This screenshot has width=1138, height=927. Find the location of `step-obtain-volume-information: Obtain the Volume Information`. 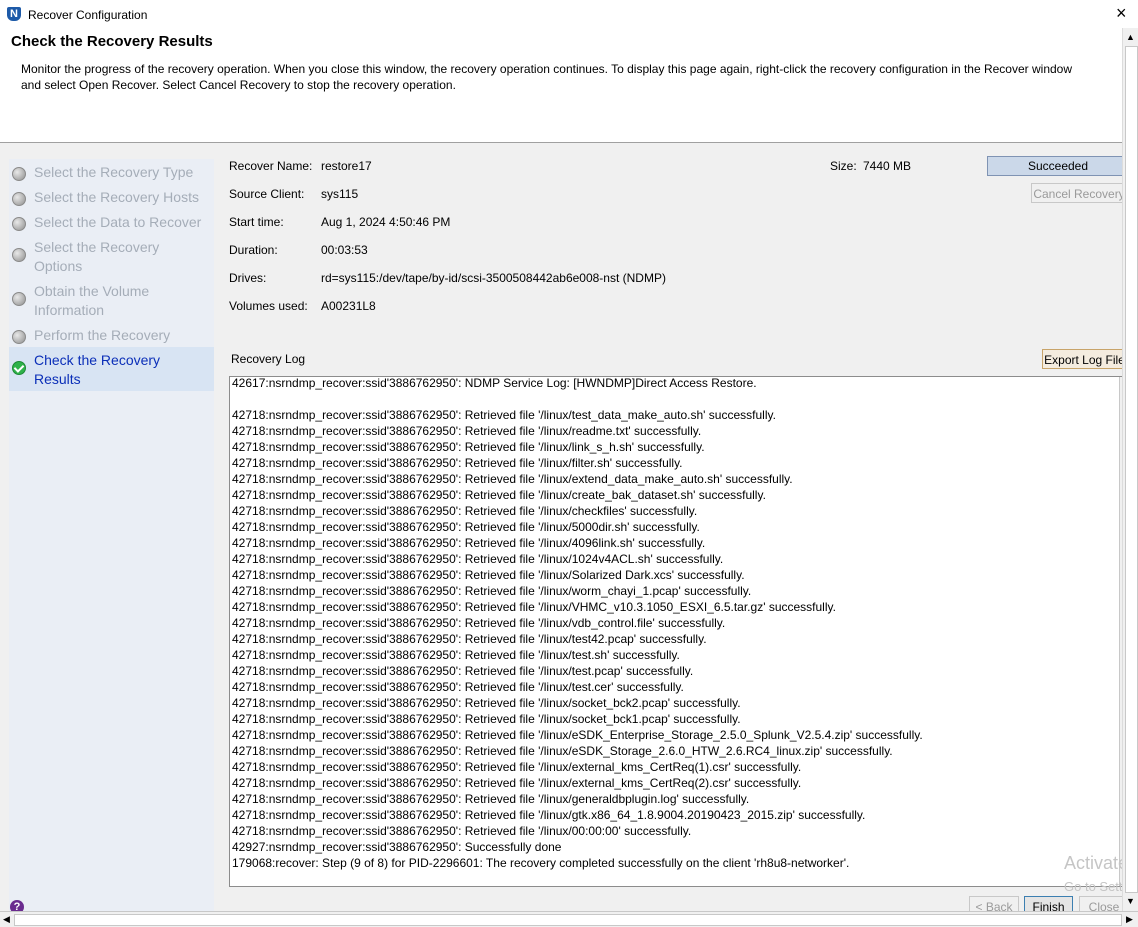

step-obtain-volume-information: Obtain the Volume Information is located at coordinates (111, 304).